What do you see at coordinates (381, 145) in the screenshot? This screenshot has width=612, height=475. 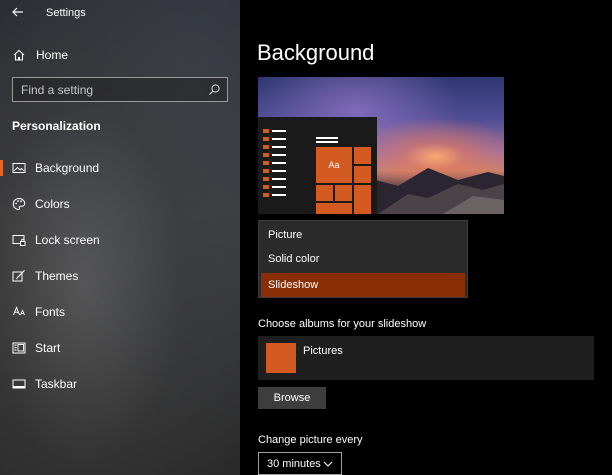 I see `desktop-preview: Aa` at bounding box center [381, 145].